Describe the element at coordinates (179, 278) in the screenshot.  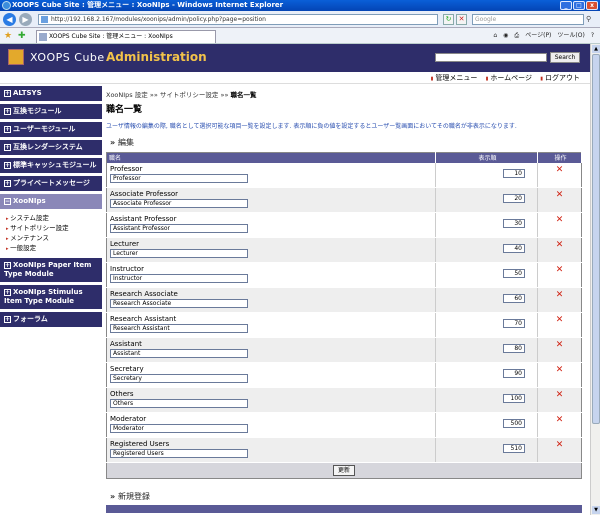
I see `position-name-input: Instructor` at that location.